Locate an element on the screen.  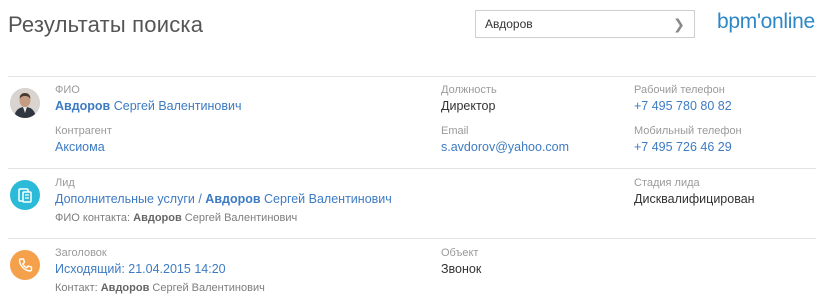
search-box: ❯ is located at coordinates (585, 24).